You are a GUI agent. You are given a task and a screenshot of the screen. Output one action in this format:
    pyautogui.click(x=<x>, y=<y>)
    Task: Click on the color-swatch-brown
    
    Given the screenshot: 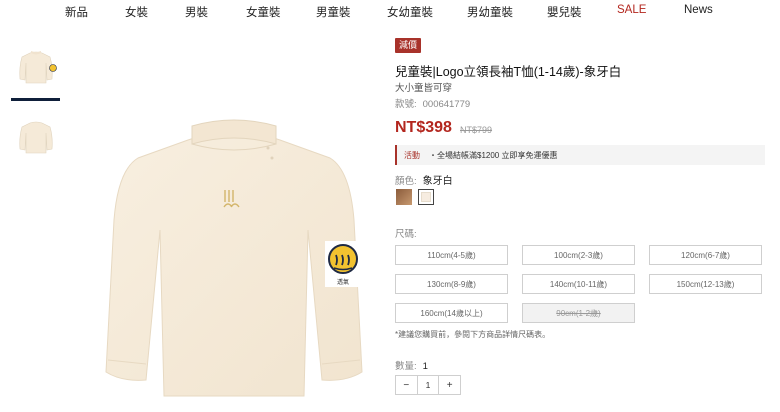 What is the action you would take?
    pyautogui.click(x=404, y=197)
    